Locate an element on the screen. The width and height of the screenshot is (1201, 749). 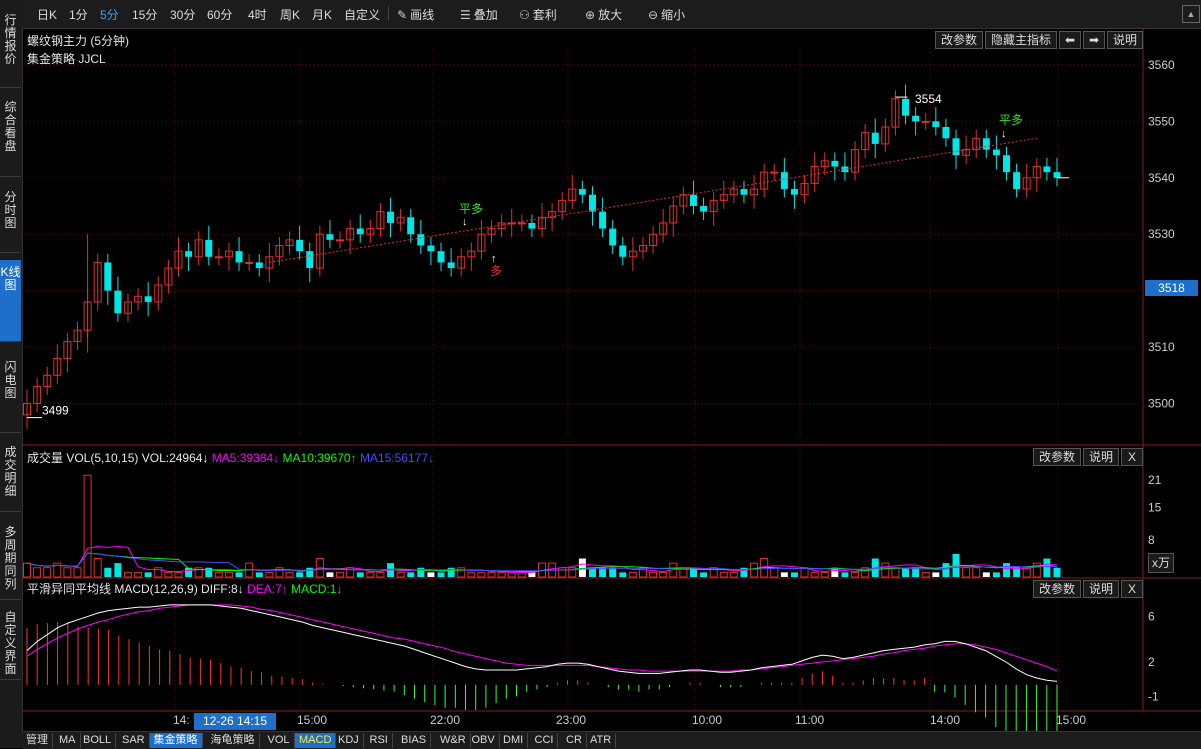
macd-diff: DIFF:8↓ is located at coordinates (222, 589).